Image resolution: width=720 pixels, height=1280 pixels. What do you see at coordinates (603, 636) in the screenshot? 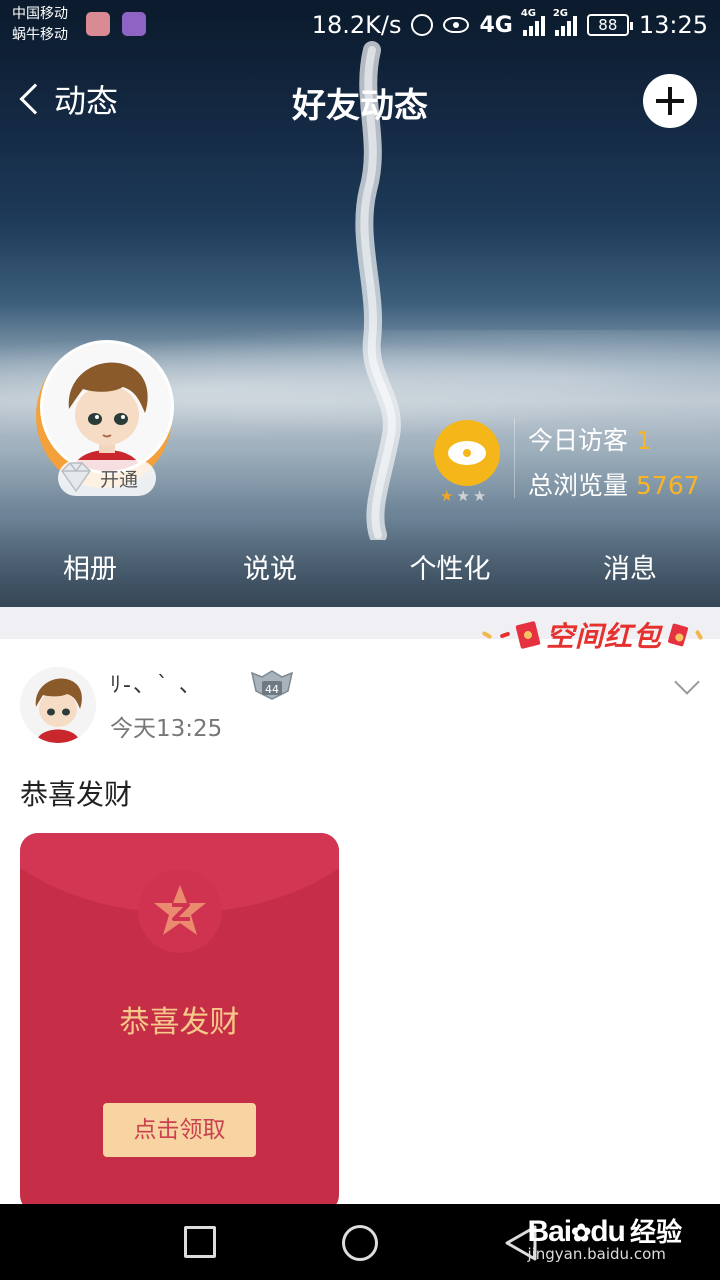
I see `banner-title: 空间红包` at bounding box center [603, 636].